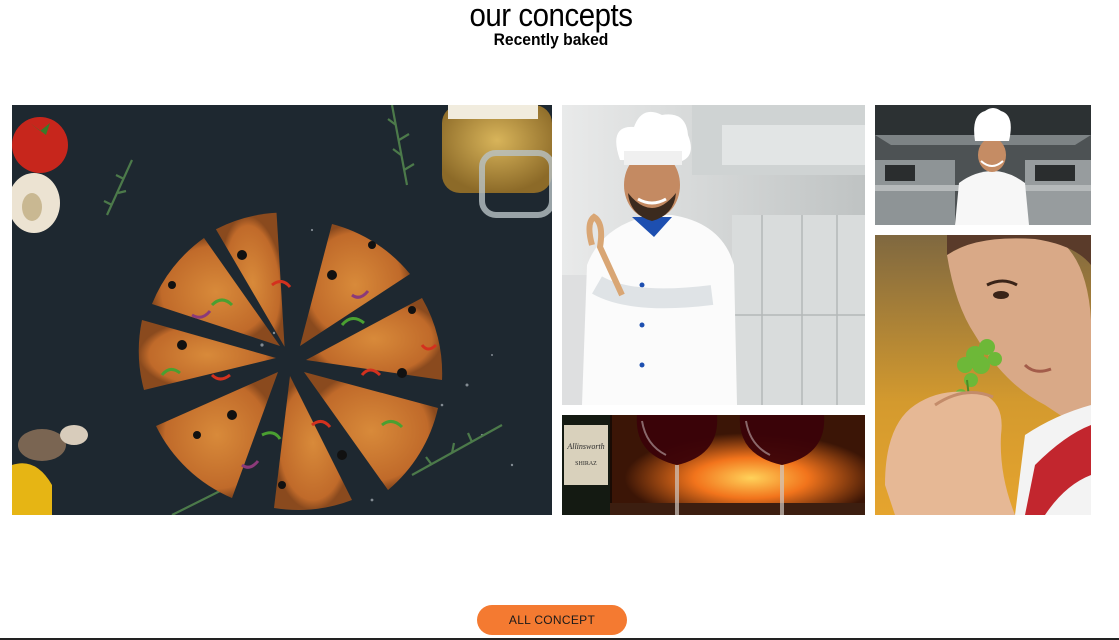 The width and height of the screenshot is (1119, 640). I want to click on gallery-tile-herb-chef, so click(983, 375).